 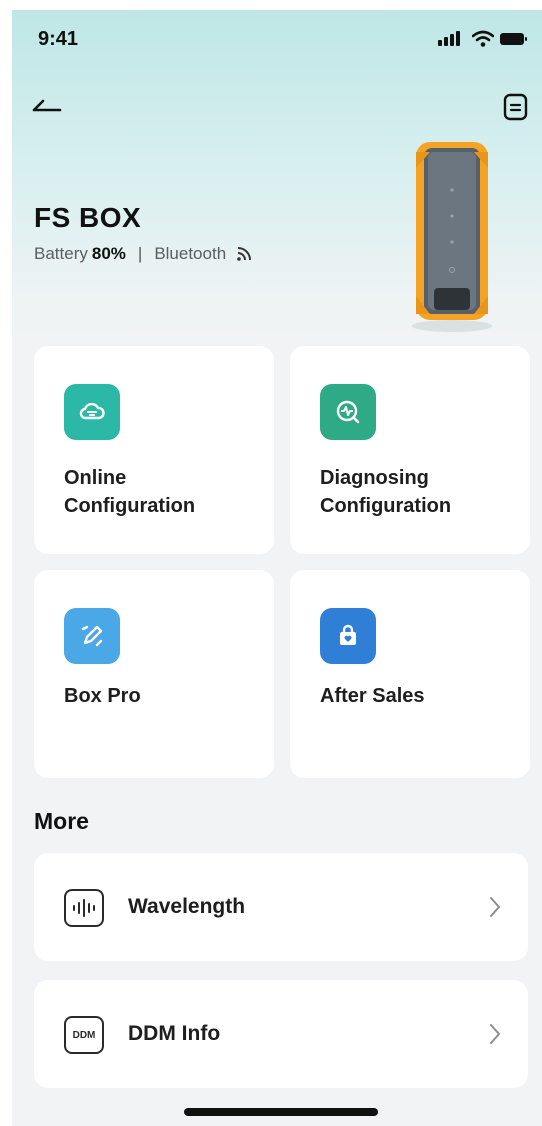 I want to click on row-label: Wavelength, so click(x=187, y=906).